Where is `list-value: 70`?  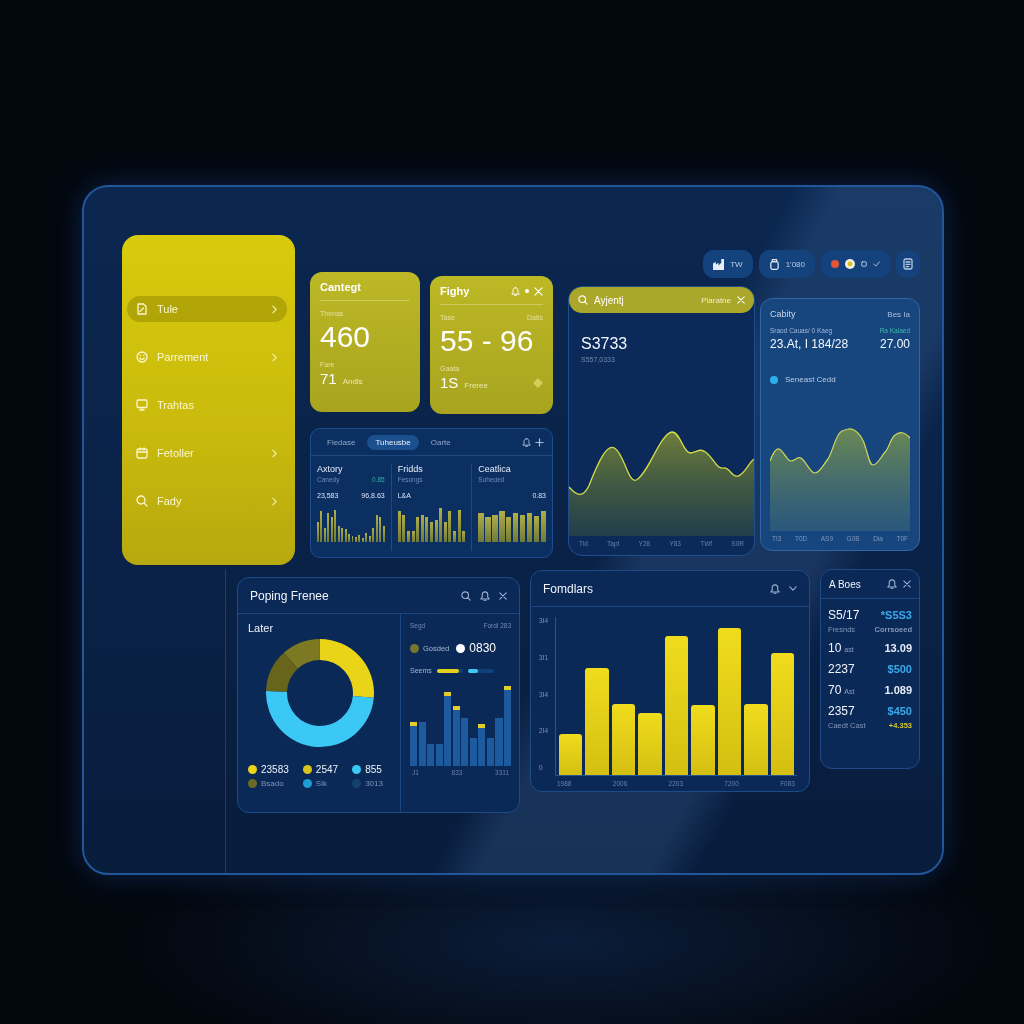 list-value: 70 is located at coordinates (835, 690).